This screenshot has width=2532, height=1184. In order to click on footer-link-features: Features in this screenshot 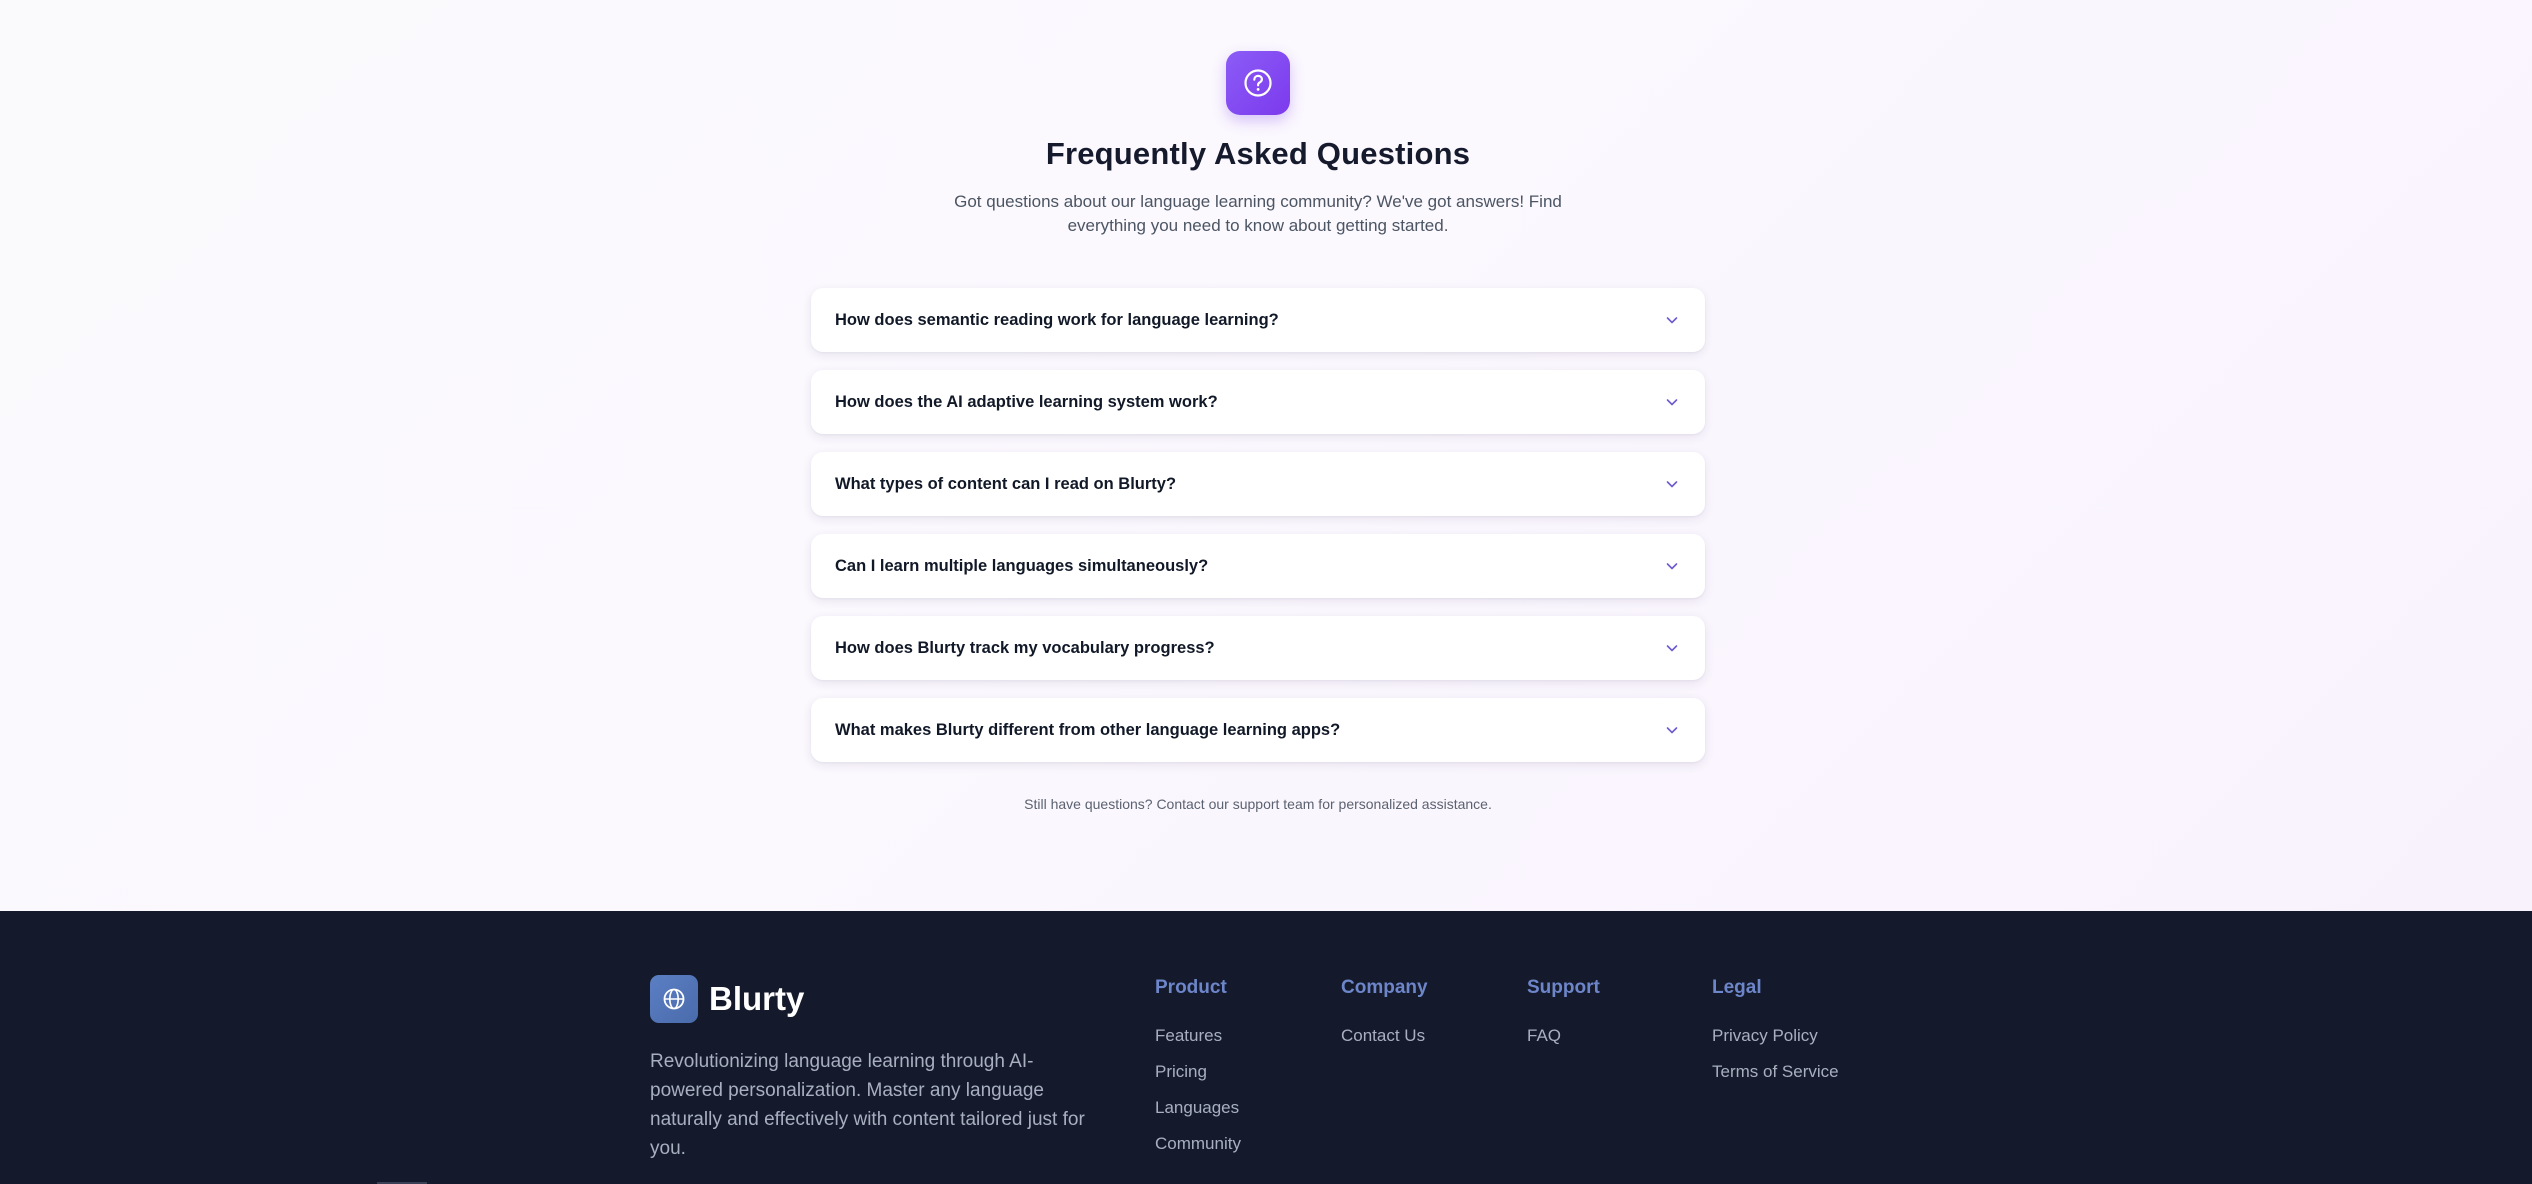, I will do `click(1198, 1036)`.